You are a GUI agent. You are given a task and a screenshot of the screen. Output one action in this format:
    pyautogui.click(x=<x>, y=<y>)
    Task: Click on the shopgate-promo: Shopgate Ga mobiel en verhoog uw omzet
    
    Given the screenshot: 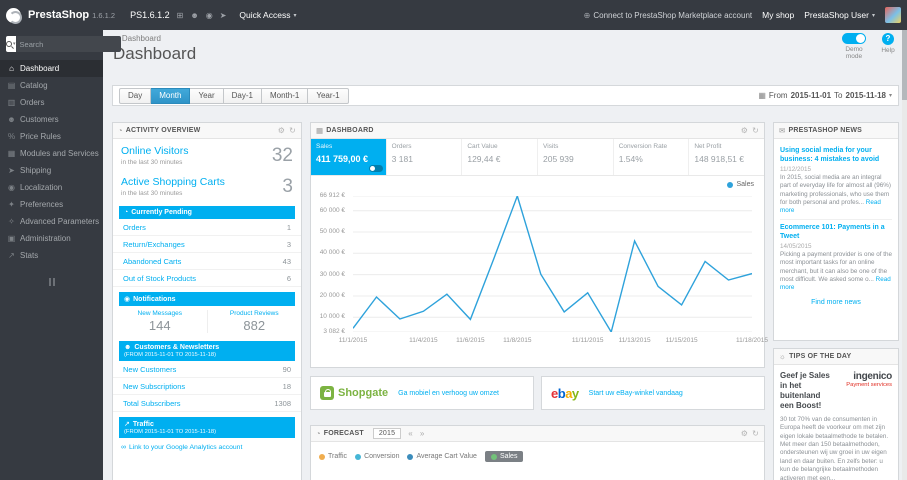 What is the action you would take?
    pyautogui.click(x=422, y=393)
    